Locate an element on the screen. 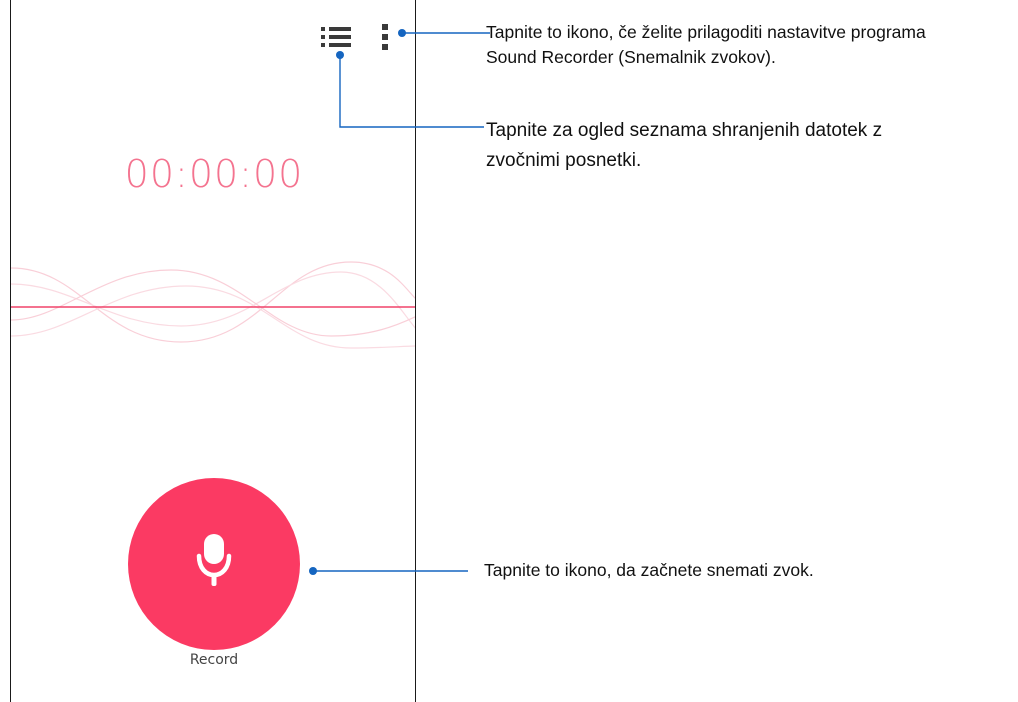  list-callout-line-2: zvočnimi posnetki. is located at coordinates (564, 160).